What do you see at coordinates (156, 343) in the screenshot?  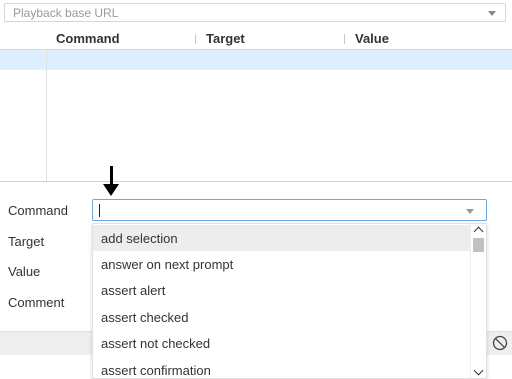 I see `list-item-label: assert not checked` at bounding box center [156, 343].